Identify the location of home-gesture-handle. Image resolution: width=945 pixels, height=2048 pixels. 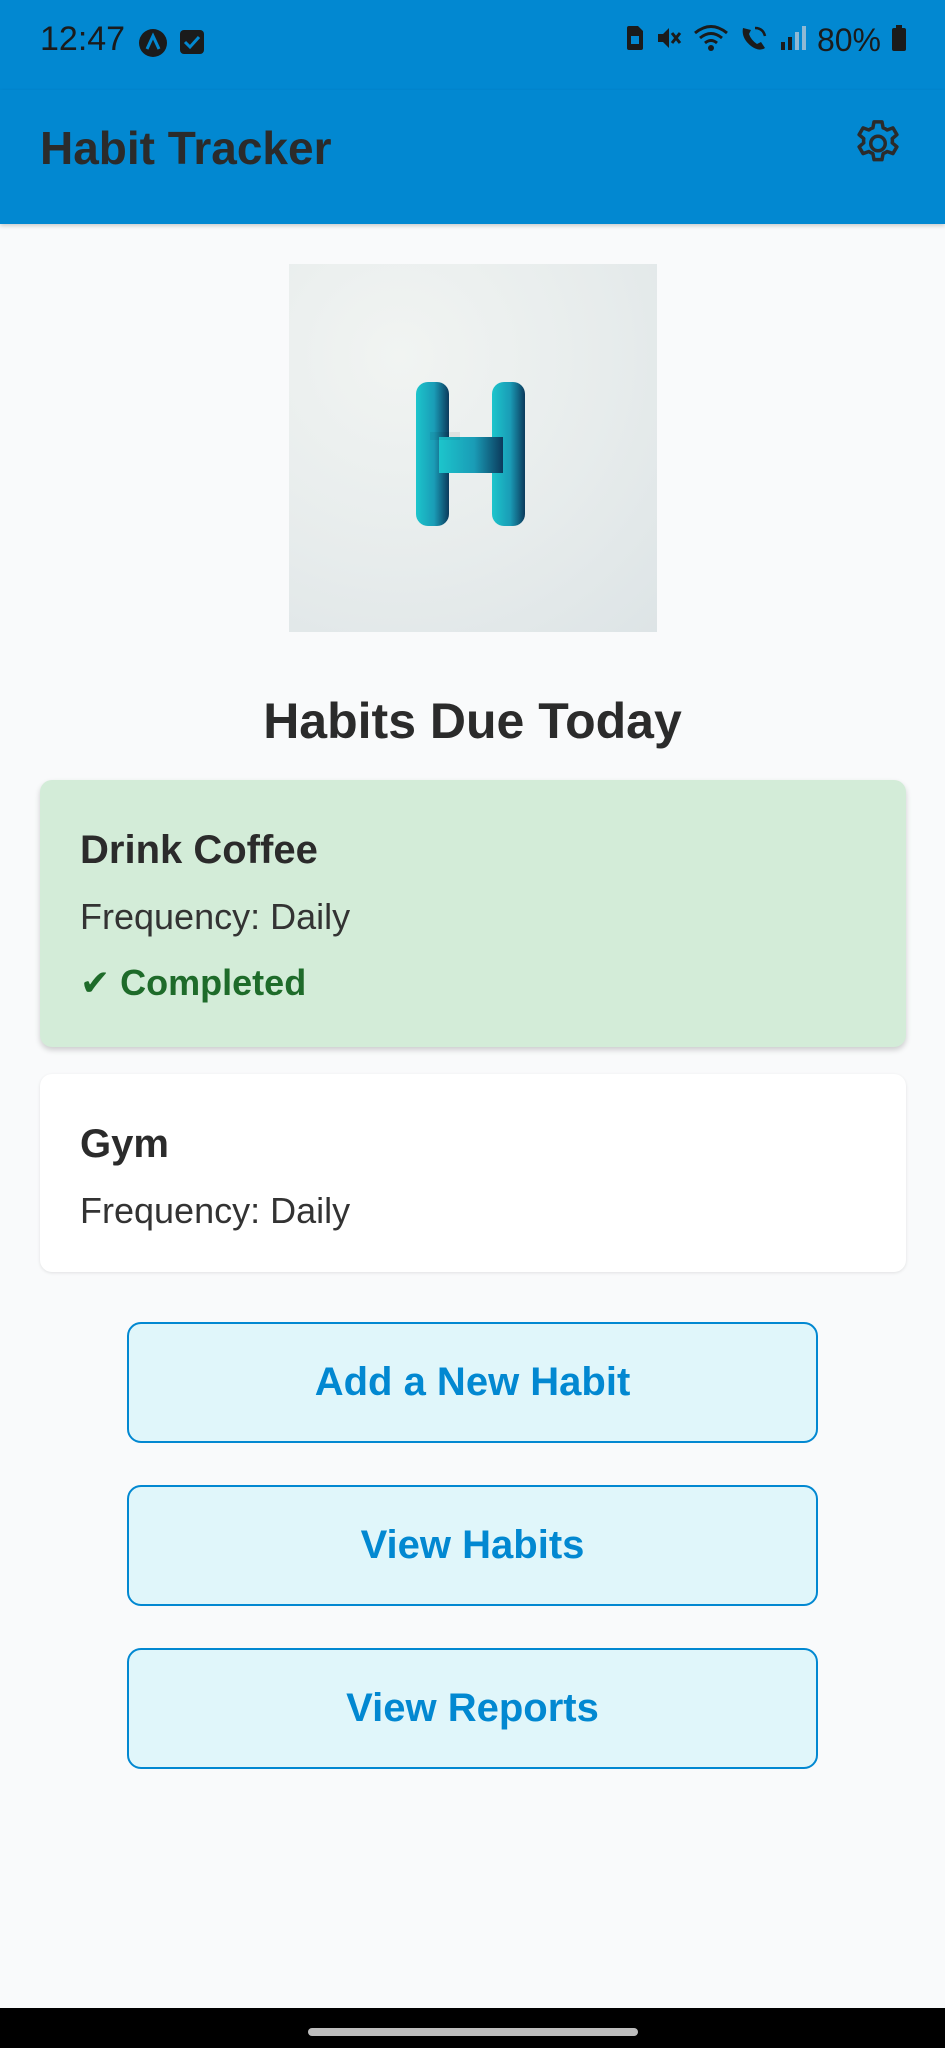
(473, 2032).